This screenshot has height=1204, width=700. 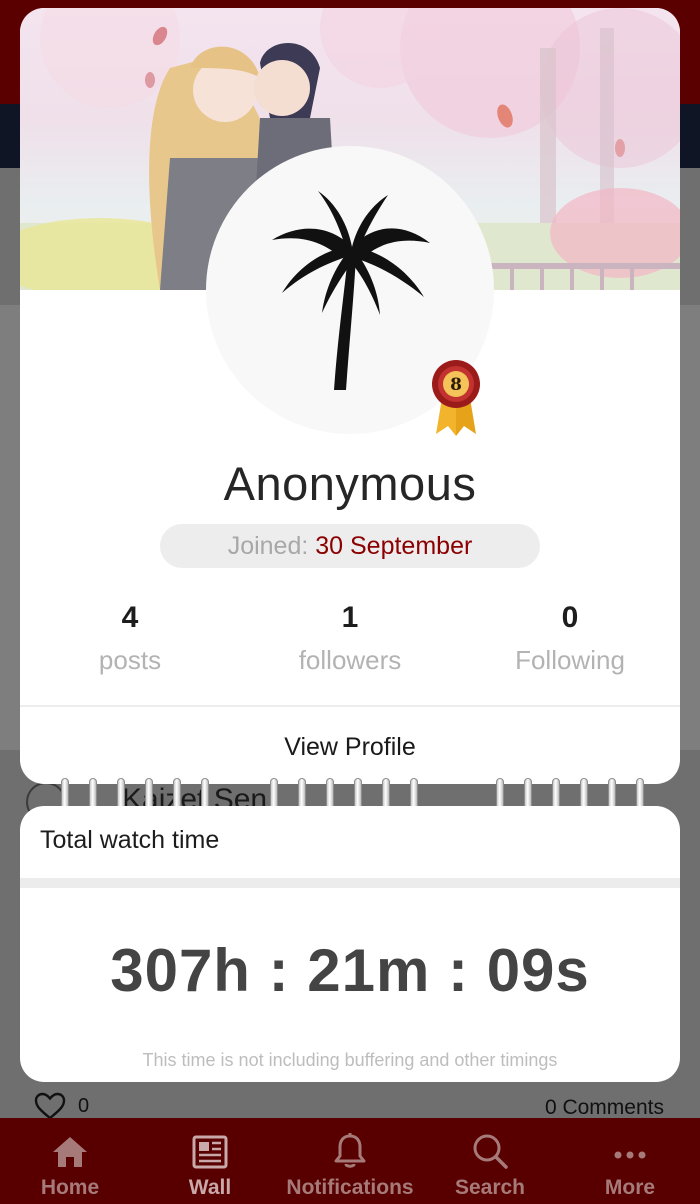 I want to click on joined-date-pill: Joined: 30 September, so click(x=350, y=546).